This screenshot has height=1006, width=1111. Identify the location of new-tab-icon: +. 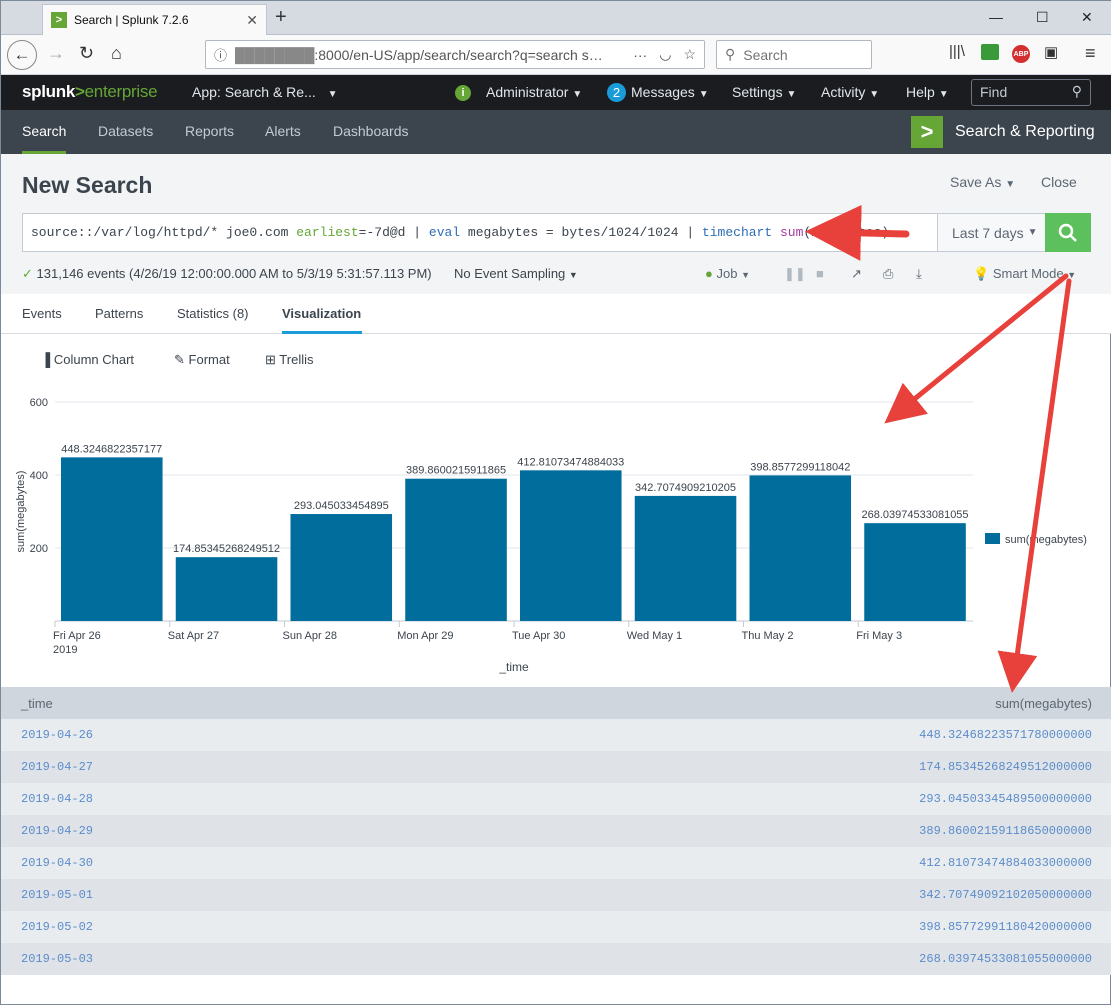
(281, 17).